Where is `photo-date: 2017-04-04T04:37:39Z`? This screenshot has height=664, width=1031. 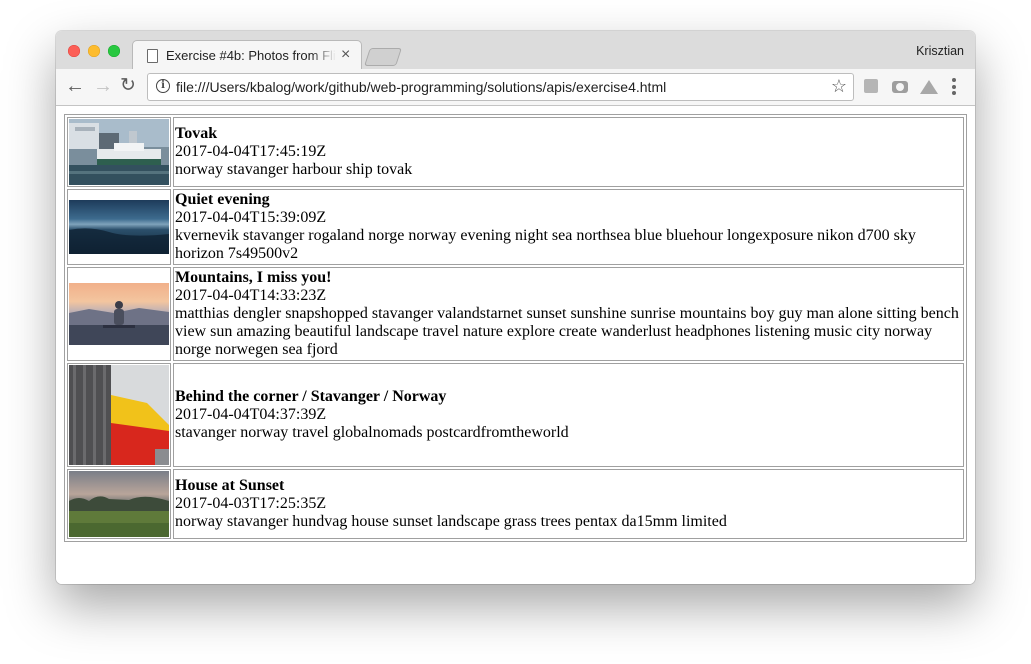 photo-date: 2017-04-04T04:37:39Z is located at coordinates (251, 414).